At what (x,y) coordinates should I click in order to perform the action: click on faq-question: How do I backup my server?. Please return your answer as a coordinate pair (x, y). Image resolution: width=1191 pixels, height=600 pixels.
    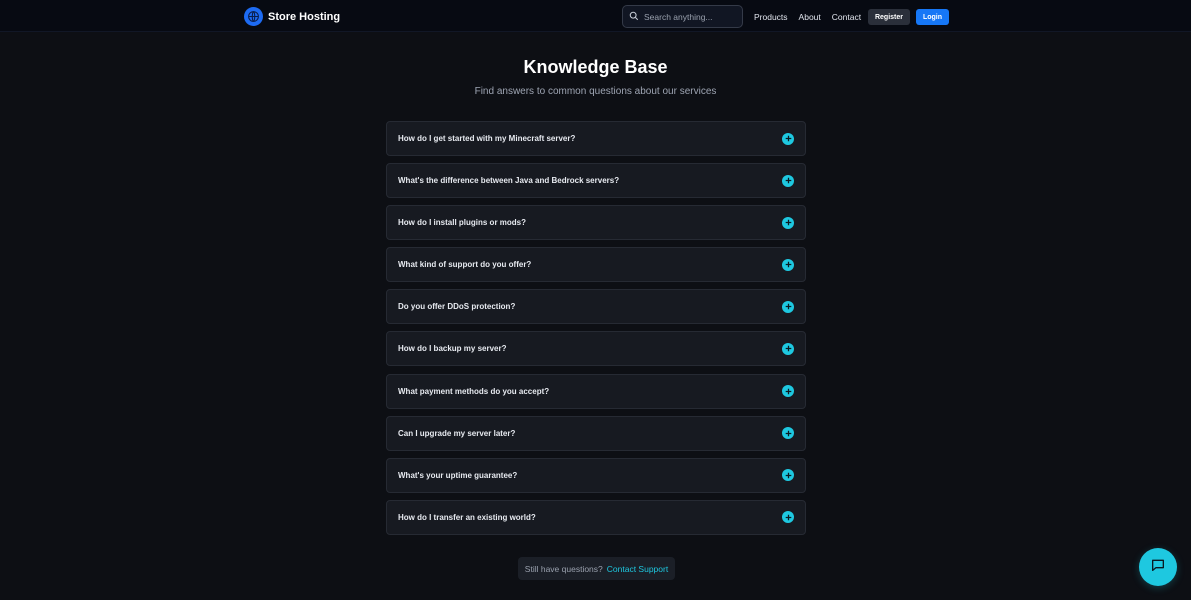
    Looking at the image, I should click on (452, 349).